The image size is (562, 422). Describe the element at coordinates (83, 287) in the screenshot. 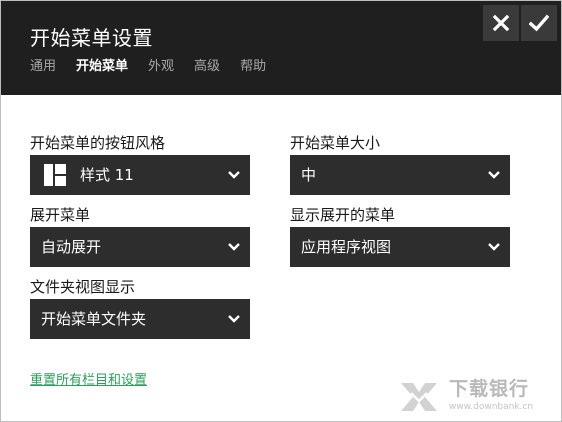

I see `folder-view-label: 文件夹视图显示` at that location.